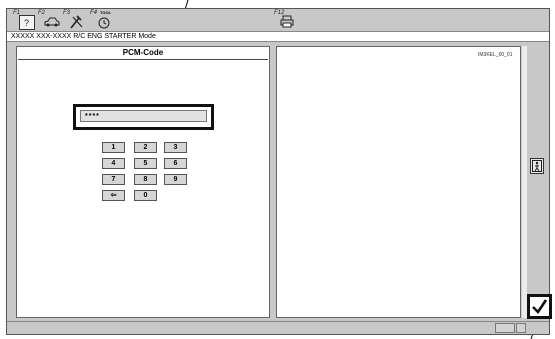  What do you see at coordinates (106, 12) in the screenshot?
I see `f4-tool-sublabel: TOOL` at bounding box center [106, 12].